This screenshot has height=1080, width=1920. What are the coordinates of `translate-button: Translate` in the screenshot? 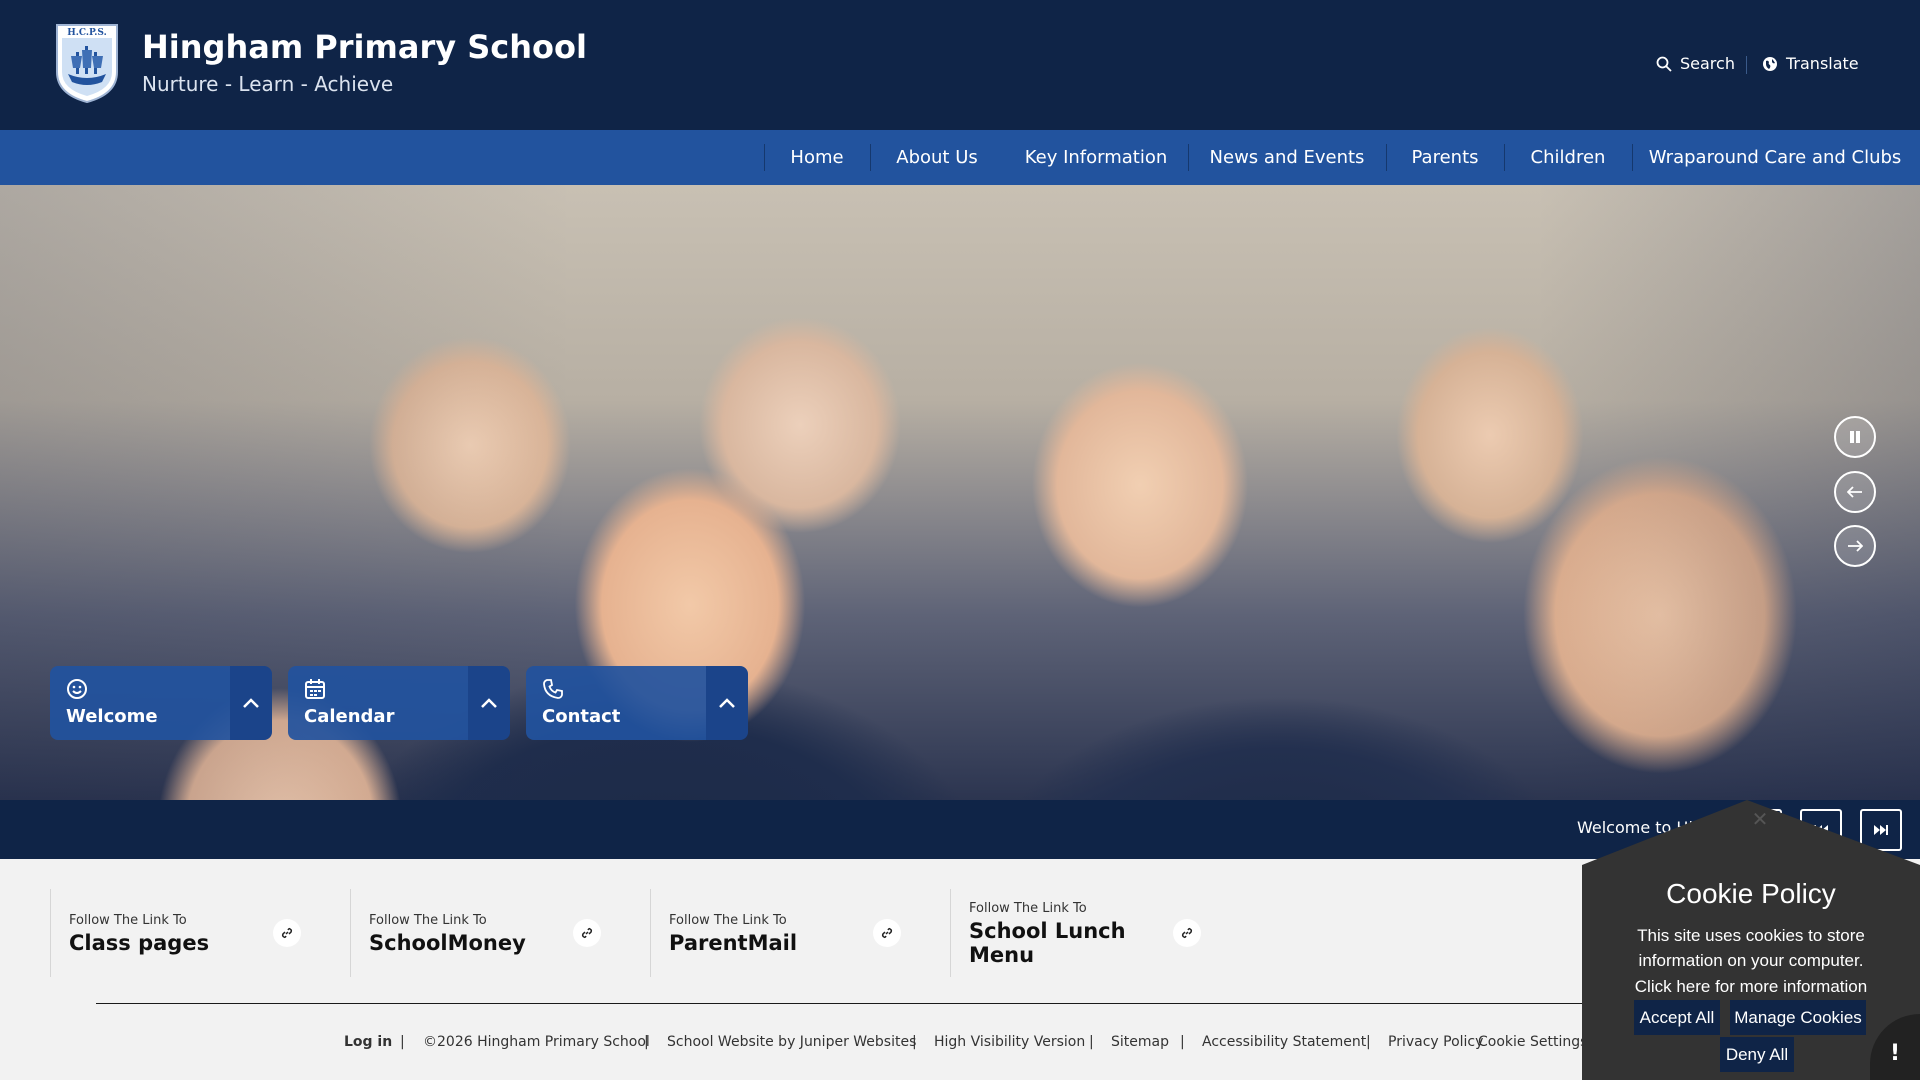 It's located at (1810, 63).